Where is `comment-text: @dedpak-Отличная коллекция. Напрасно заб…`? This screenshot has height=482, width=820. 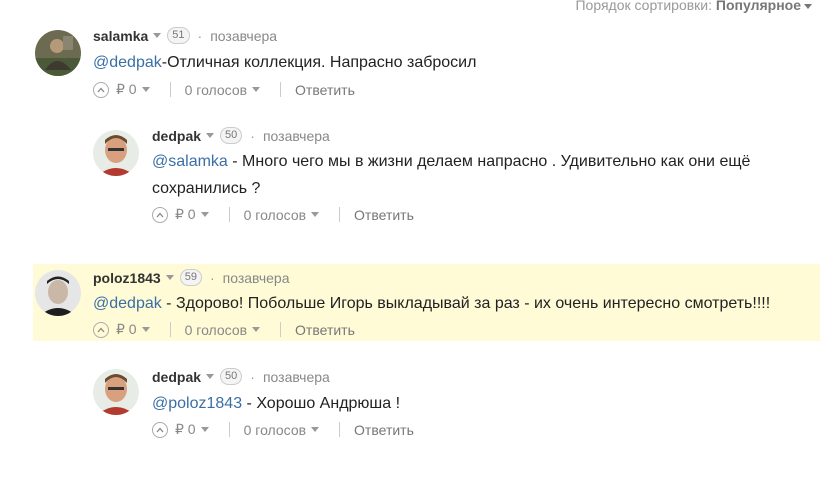
comment-text: @dedpak-Отличная коллекция. Напрасно заб… is located at coordinates (284, 62).